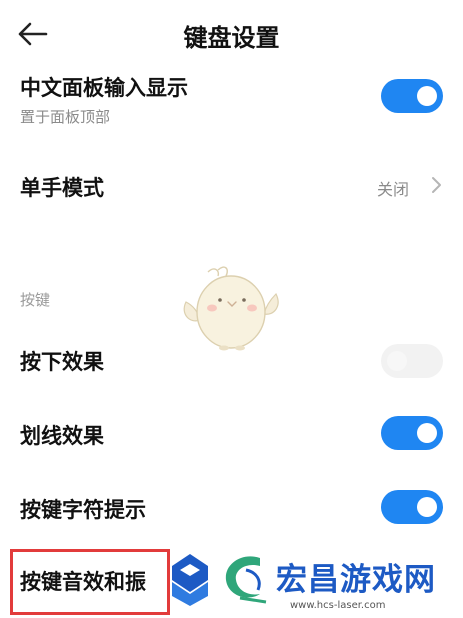 The height and width of the screenshot is (618, 463). I want to click on watermark: 宏昌游戏网 www.hcs-laser.com, so click(312, 579).